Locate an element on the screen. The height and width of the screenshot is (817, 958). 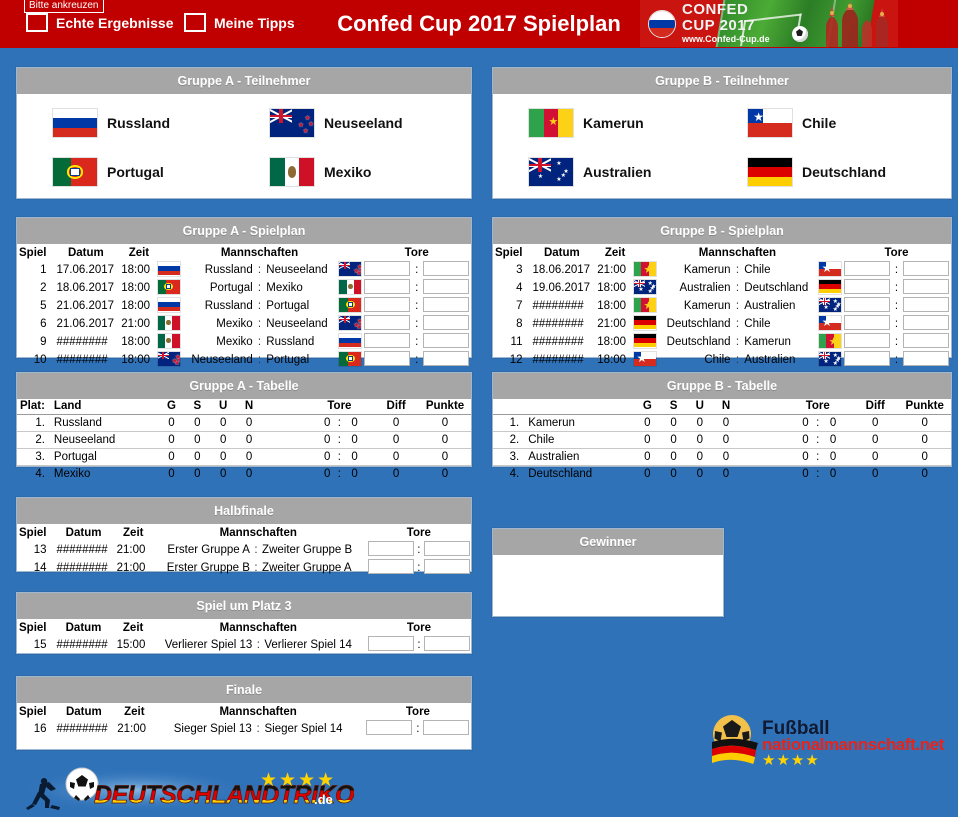
checkbox-meine-tipps-group: Meine Tipps is located at coordinates (239, 22).